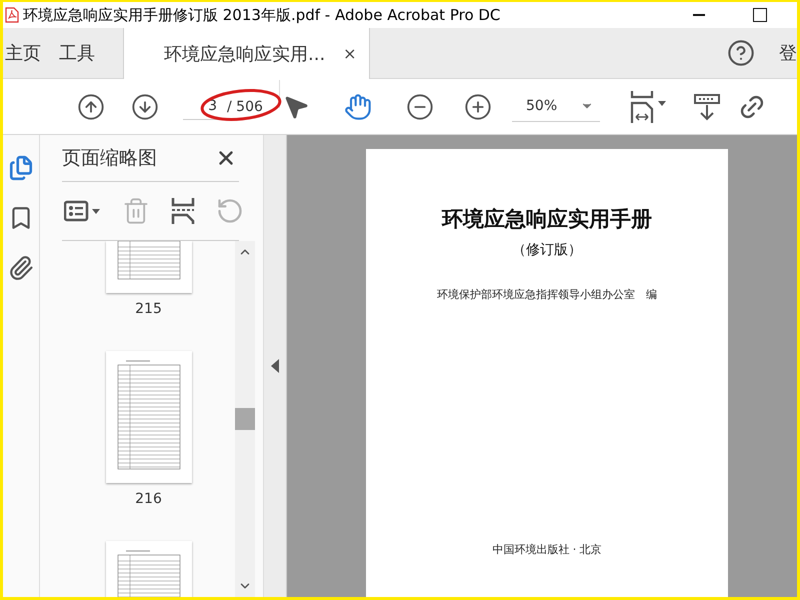 This screenshot has width=800, height=600. What do you see at coordinates (246, 53) in the screenshot?
I see `nav-tab: 环境应急响应实用... ×` at bounding box center [246, 53].